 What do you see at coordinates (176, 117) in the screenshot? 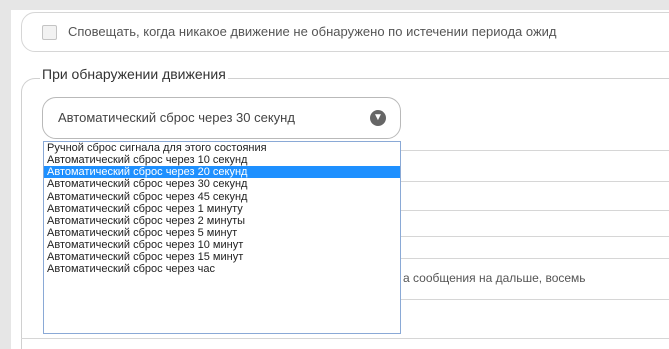
I see `reset-mode-select-value: Автоматический сброс через 30 секунд` at bounding box center [176, 117].